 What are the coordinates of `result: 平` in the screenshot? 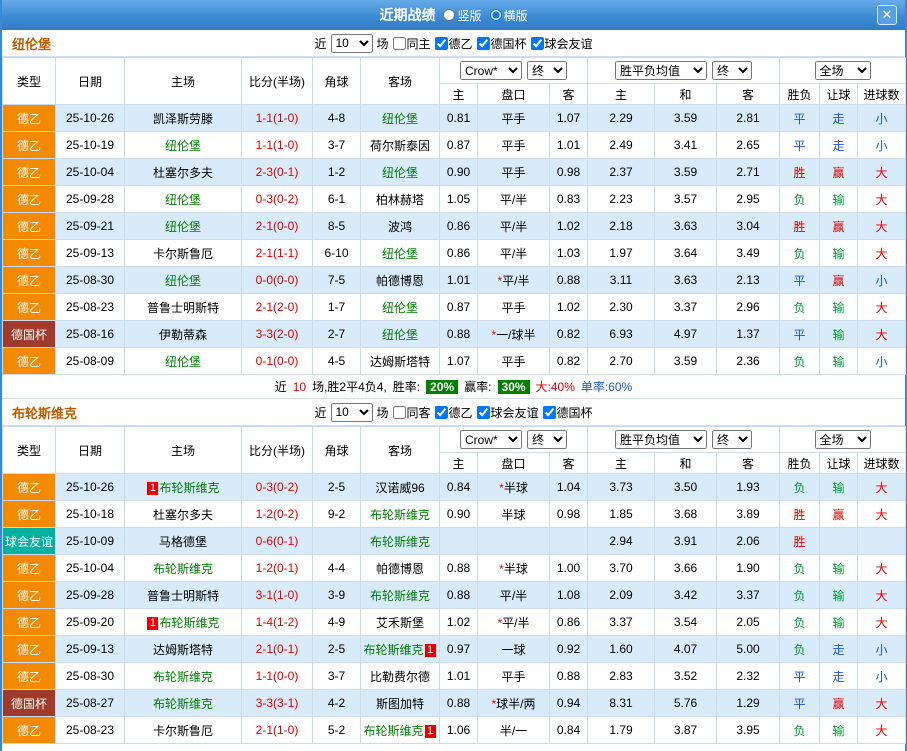 It's located at (799, 280).